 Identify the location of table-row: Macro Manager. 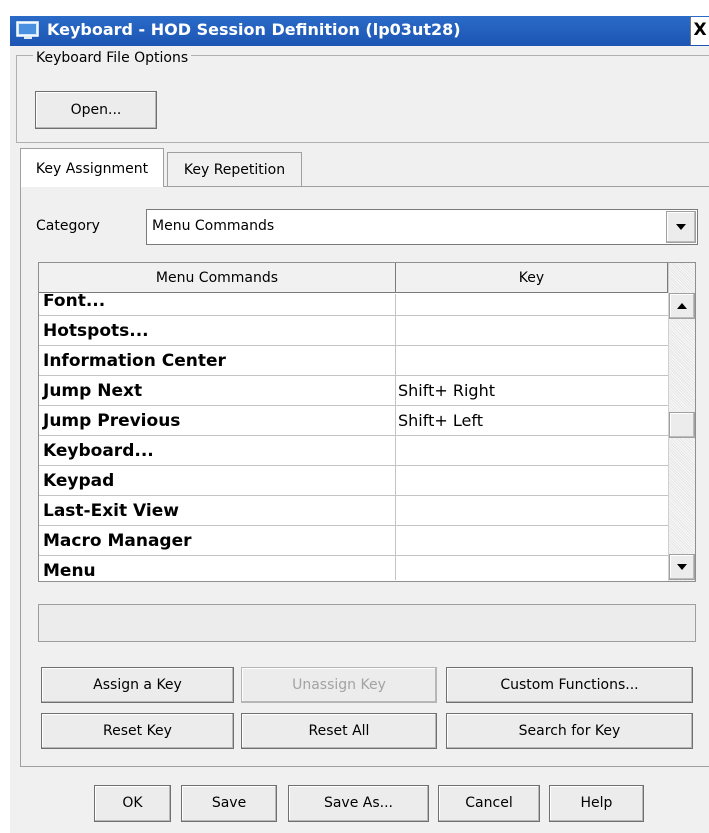
(353, 541).